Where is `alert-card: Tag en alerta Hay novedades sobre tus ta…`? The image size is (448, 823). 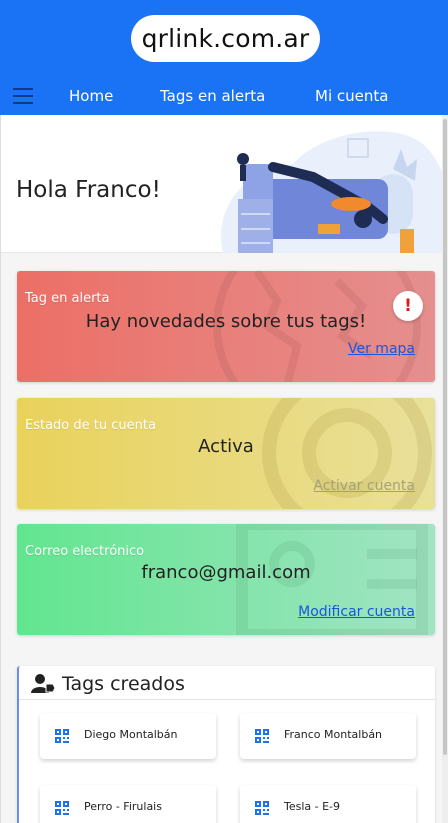
alert-card: Tag en alerta Hay novedades sobre tus ta… is located at coordinates (226, 326).